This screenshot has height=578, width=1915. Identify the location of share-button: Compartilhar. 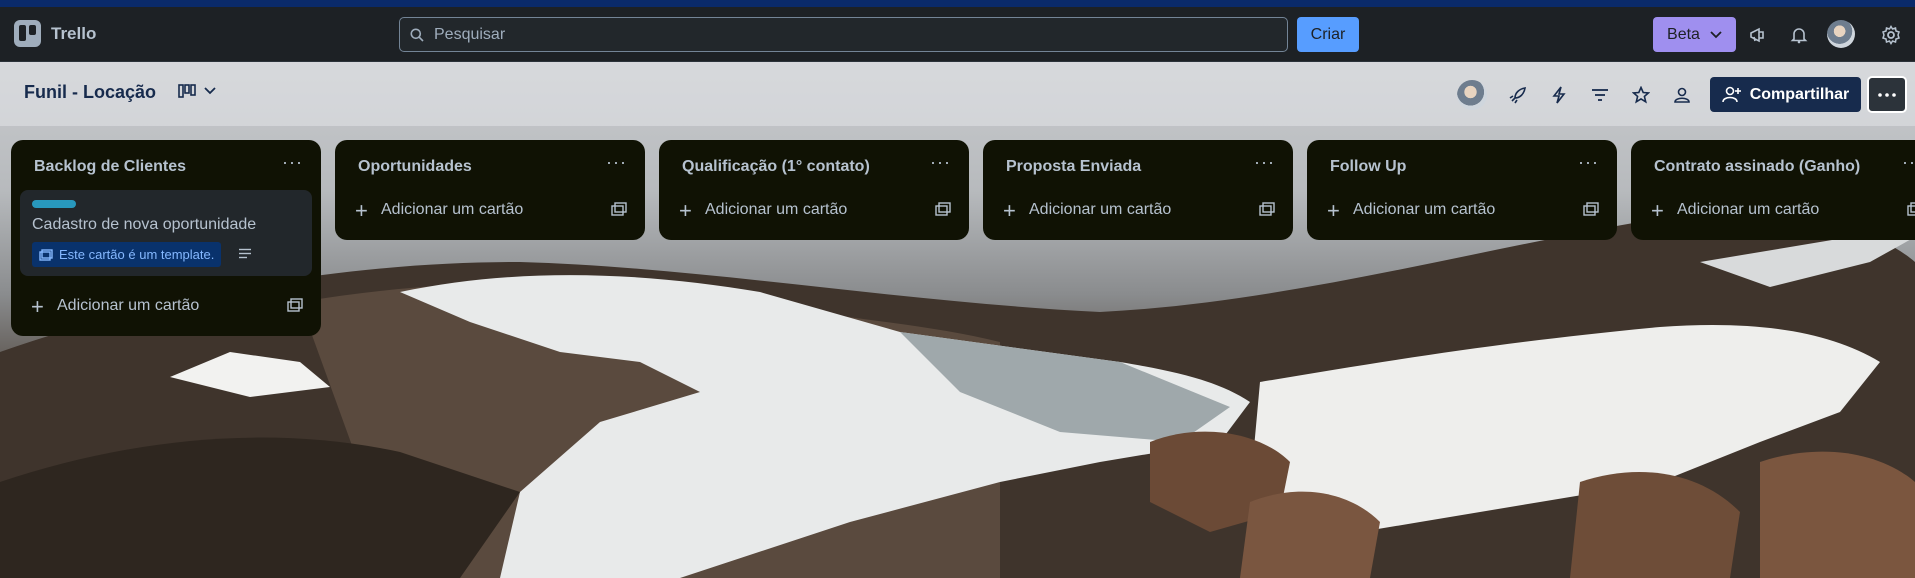
(1785, 94).